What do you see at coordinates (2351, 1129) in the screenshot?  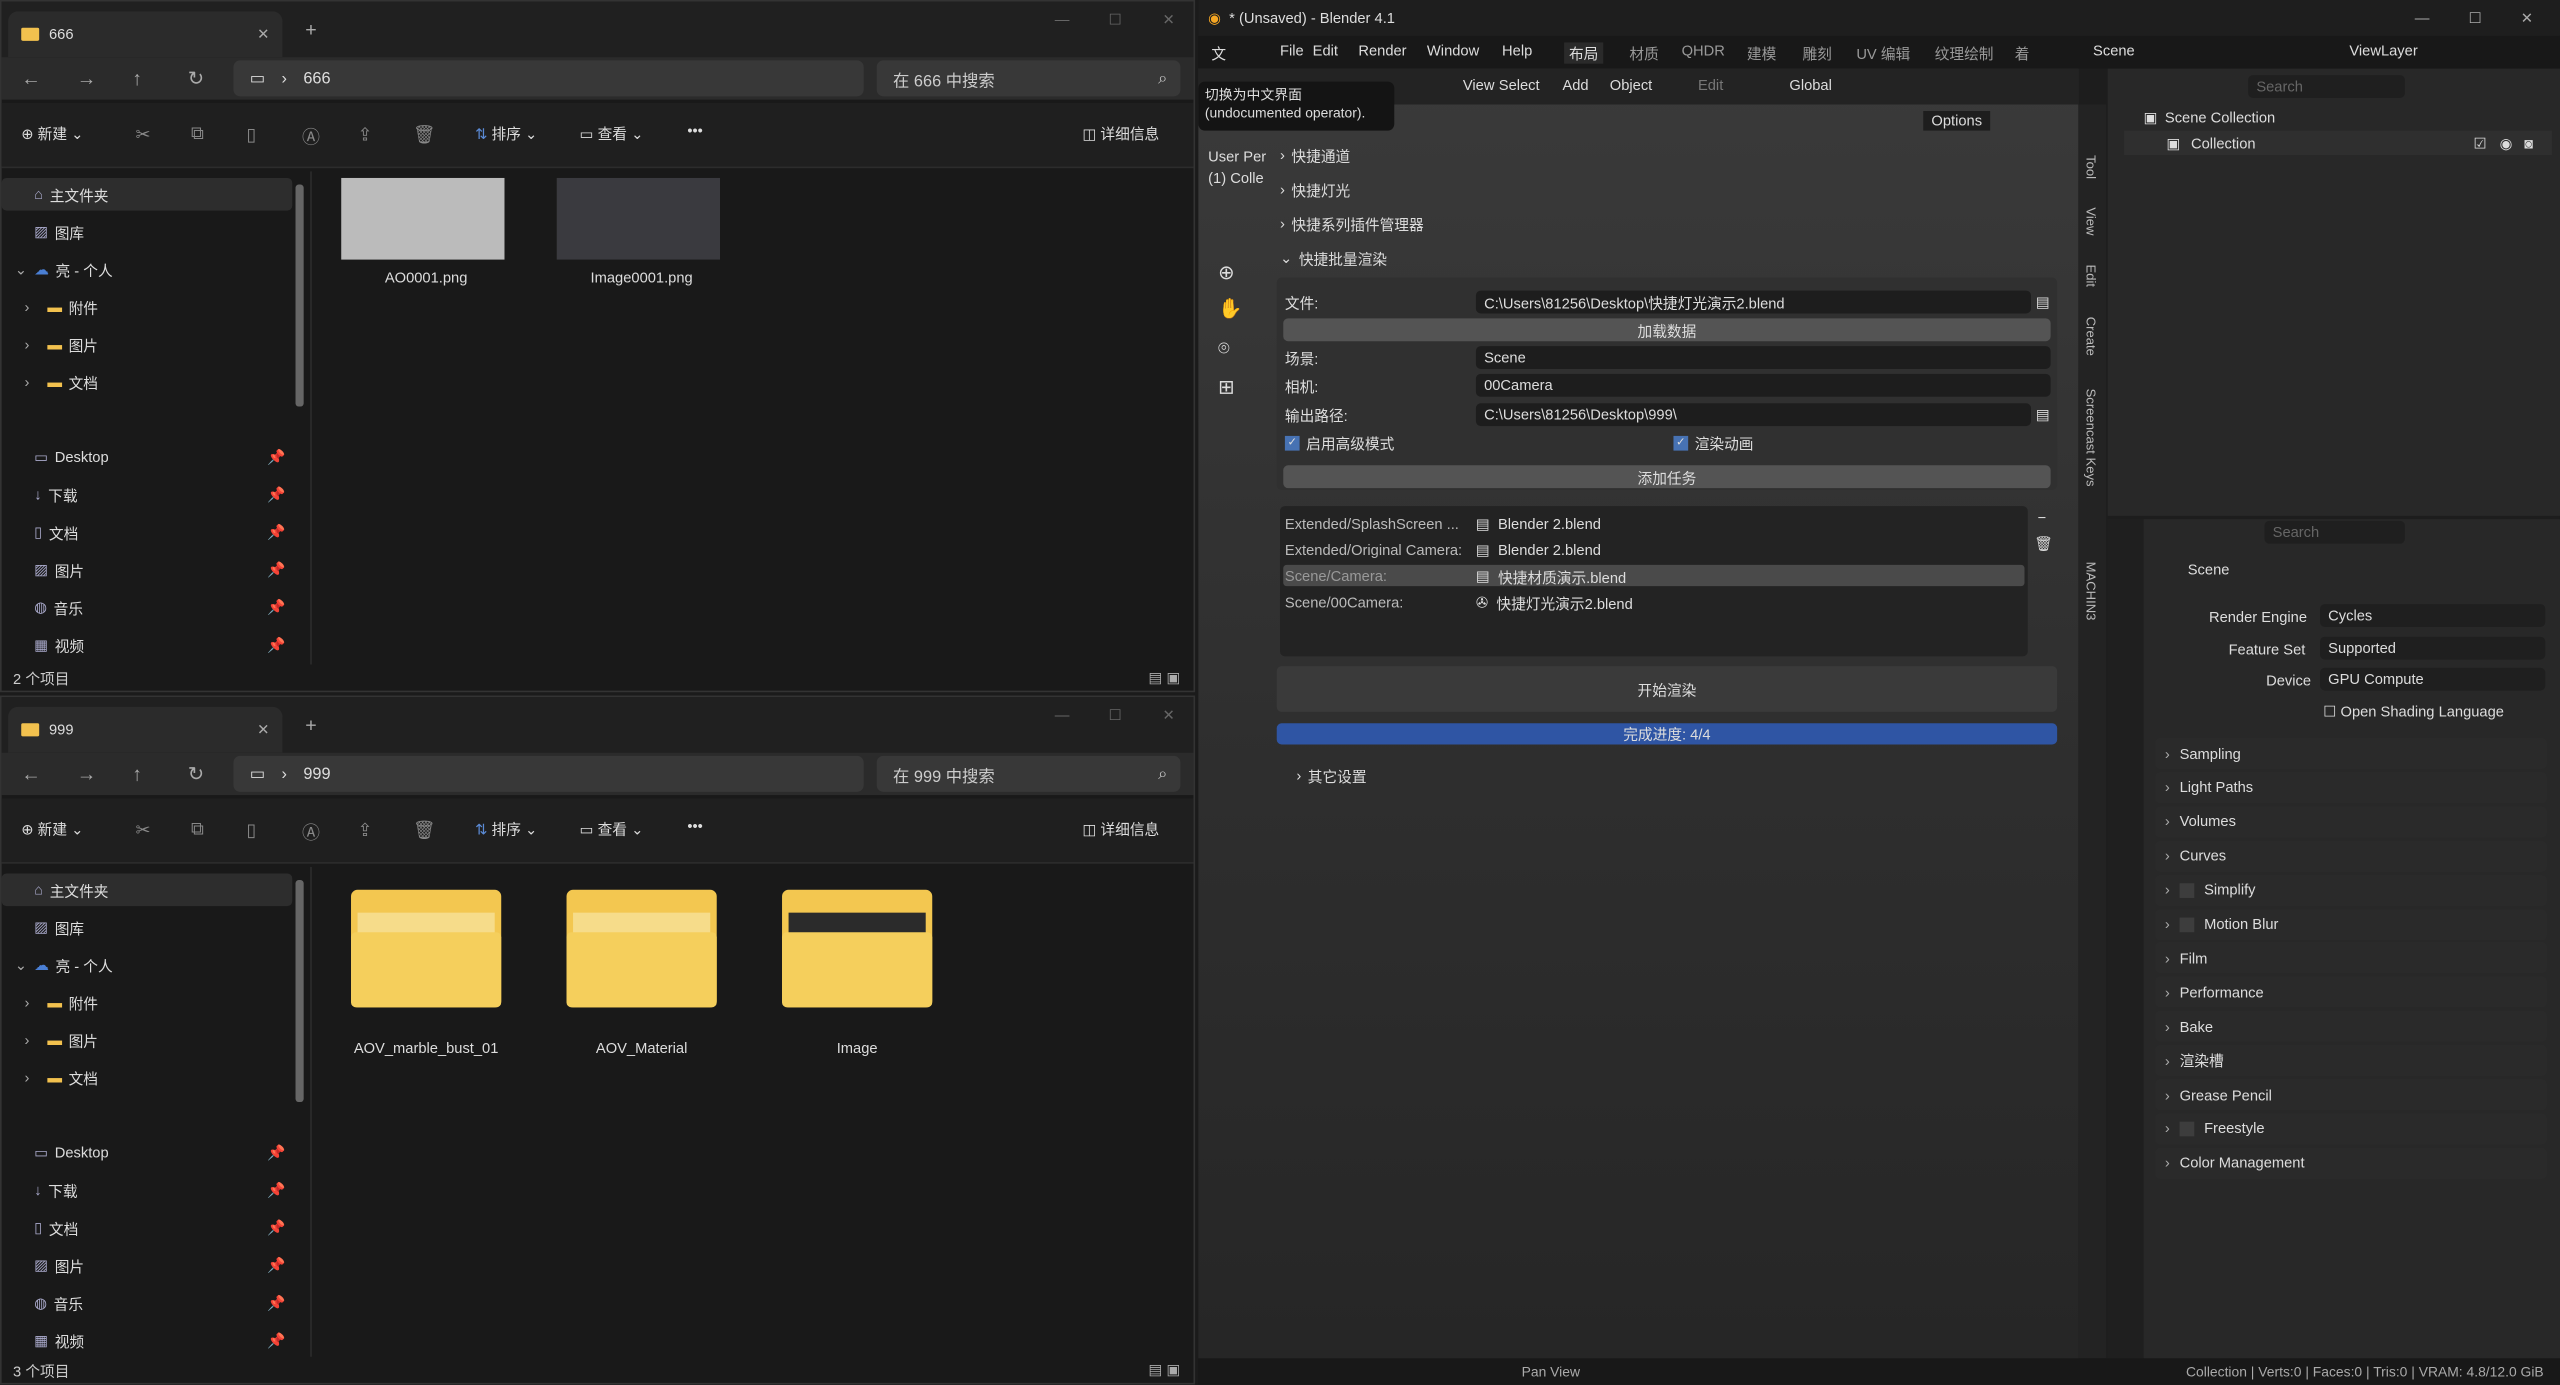 I see `properties-panel-header: › Freestyle` at bounding box center [2351, 1129].